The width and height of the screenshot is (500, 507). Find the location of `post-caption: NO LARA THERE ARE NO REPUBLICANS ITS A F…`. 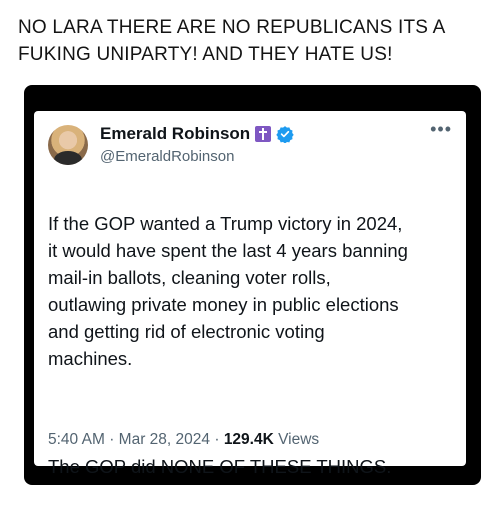

post-caption: NO LARA THERE ARE NO REPUBLICANS ITS A F… is located at coordinates (232, 41).